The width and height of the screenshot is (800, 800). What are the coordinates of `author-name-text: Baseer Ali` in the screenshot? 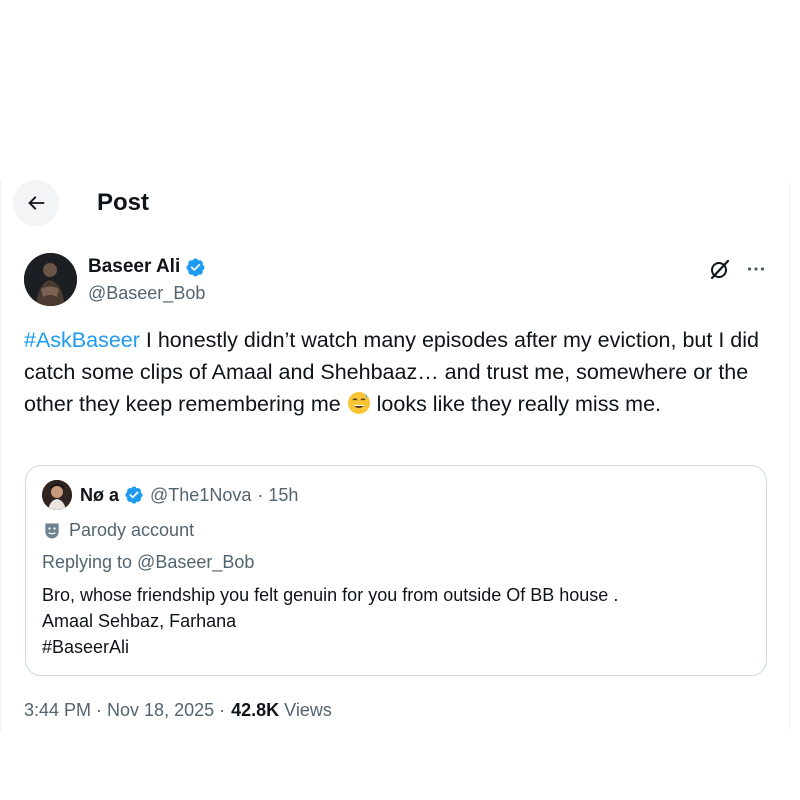 It's located at (134, 266).